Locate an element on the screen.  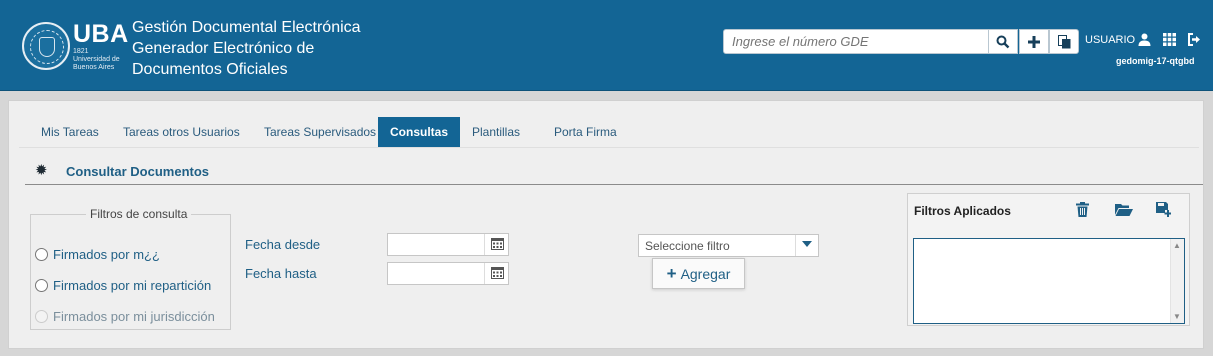
folder-open-icon is located at coordinates (1124, 211).